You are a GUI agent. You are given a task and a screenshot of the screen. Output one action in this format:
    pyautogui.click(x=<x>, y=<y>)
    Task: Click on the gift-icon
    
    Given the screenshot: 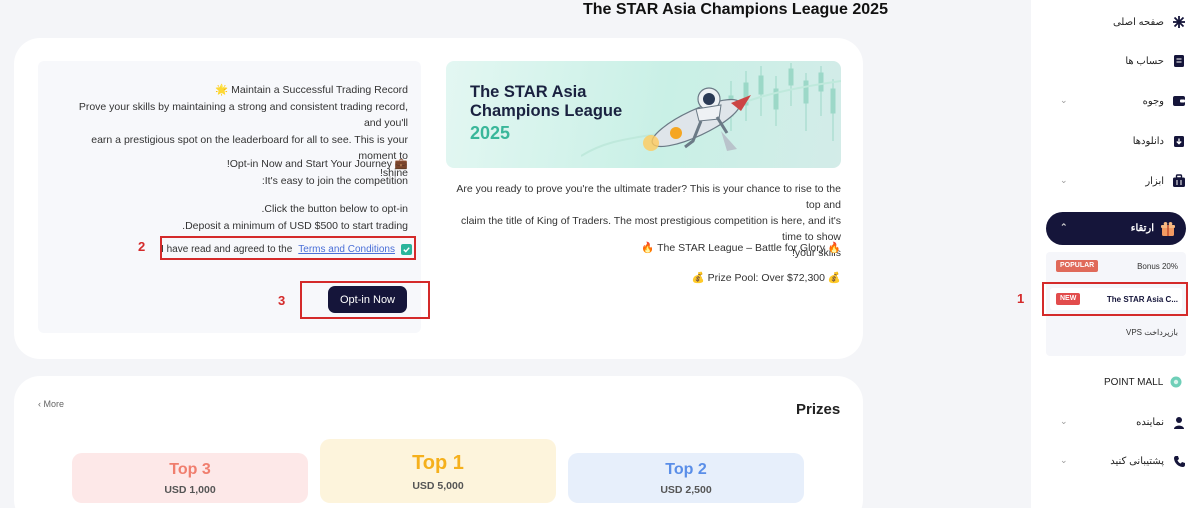 What is the action you would take?
    pyautogui.click(x=1168, y=229)
    